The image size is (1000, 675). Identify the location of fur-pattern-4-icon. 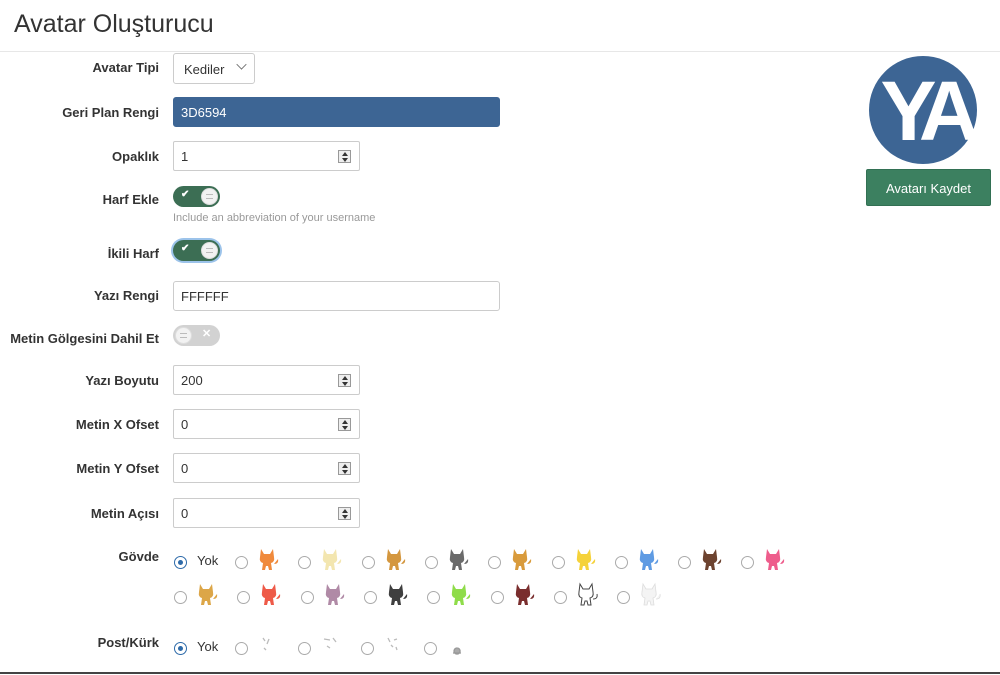
(457, 651).